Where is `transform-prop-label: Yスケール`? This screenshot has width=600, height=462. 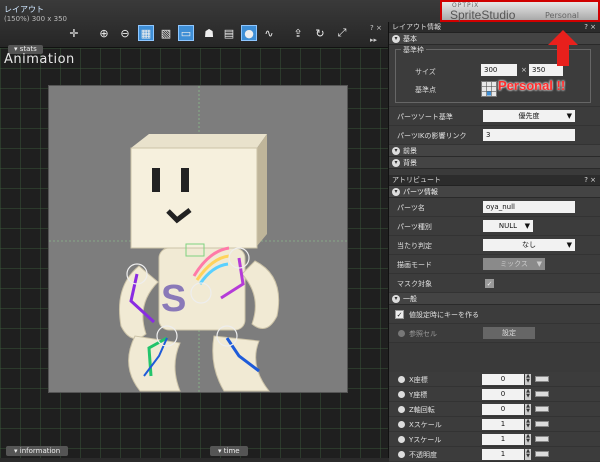
transform-prop-label: Yスケール is located at coordinates (425, 440).